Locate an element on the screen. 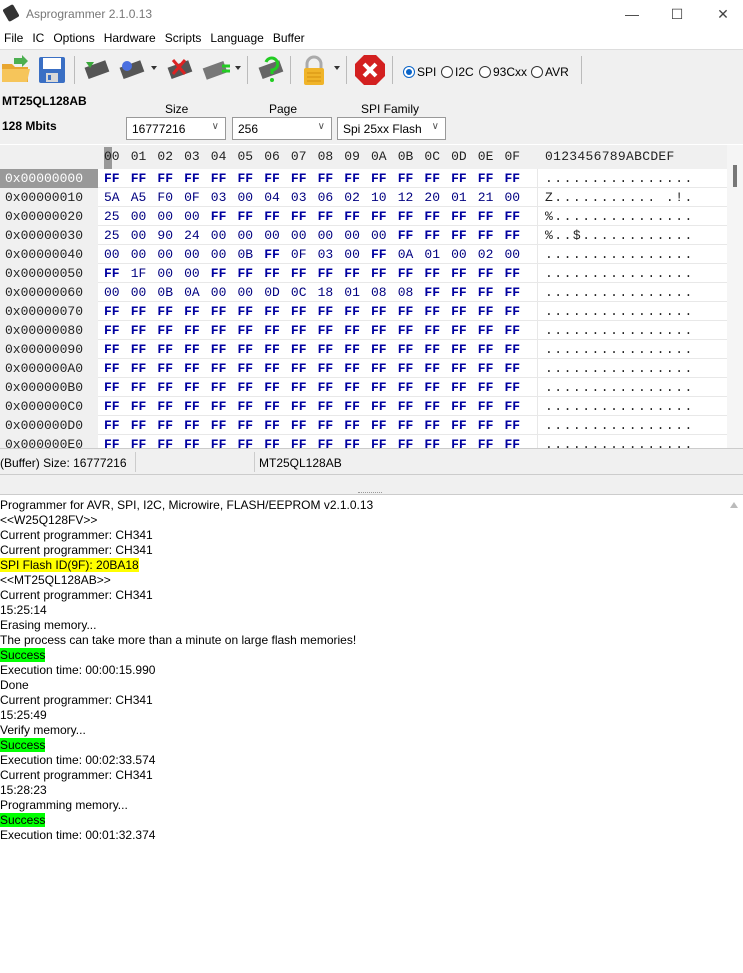  lock-dropdown-icon is located at coordinates (337, 68).